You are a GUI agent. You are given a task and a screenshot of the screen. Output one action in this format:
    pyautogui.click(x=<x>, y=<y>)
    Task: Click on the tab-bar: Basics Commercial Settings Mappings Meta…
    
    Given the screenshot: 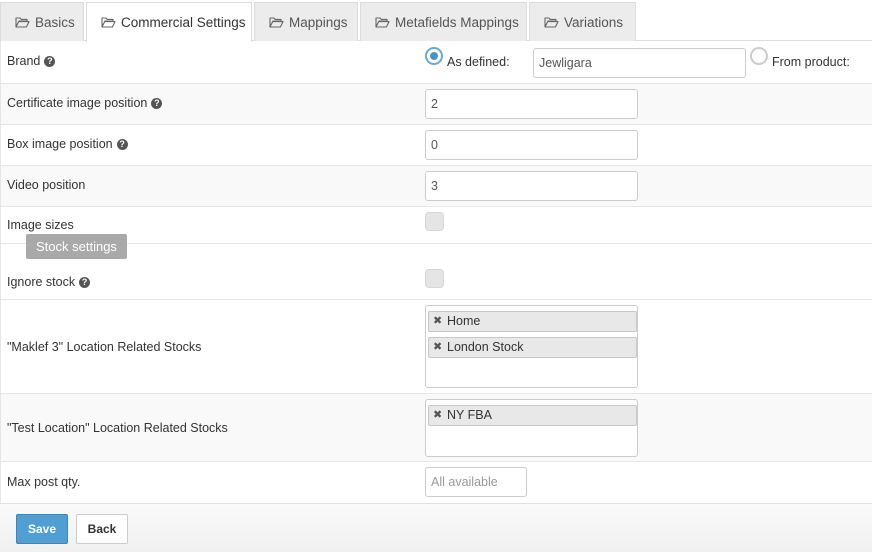 What is the action you would take?
    pyautogui.click(x=436, y=21)
    